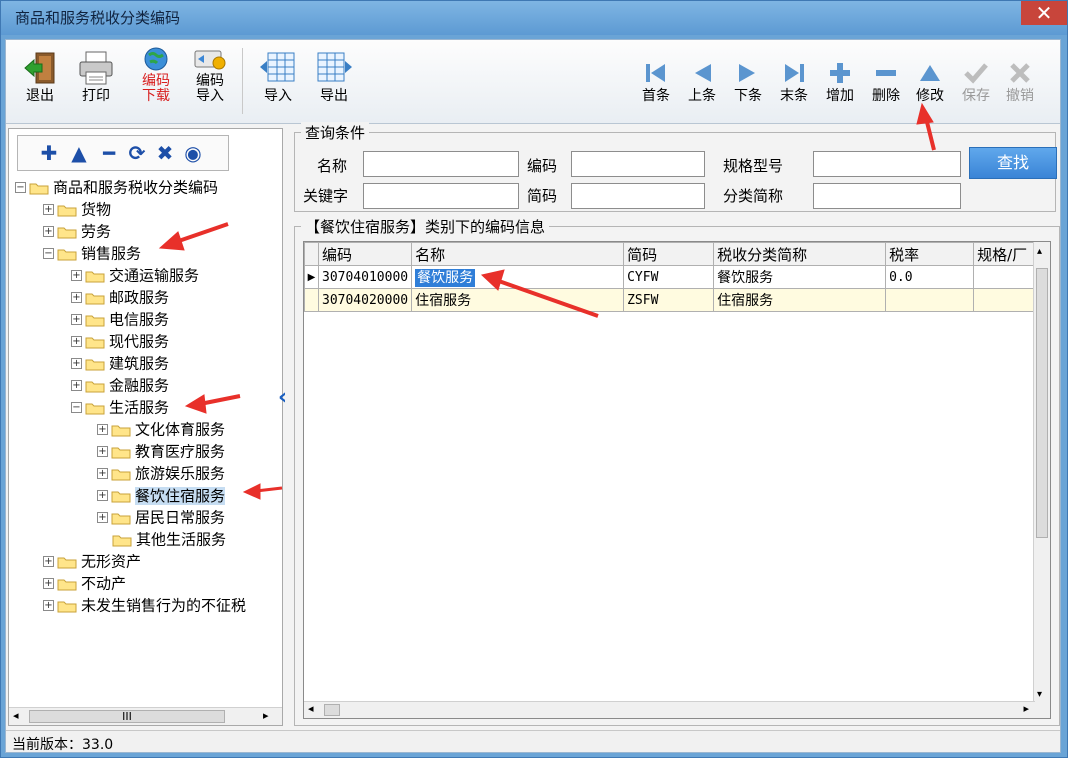  What do you see at coordinates (886, 82) in the screenshot?
I see `delete-record-button: 删除` at bounding box center [886, 82].